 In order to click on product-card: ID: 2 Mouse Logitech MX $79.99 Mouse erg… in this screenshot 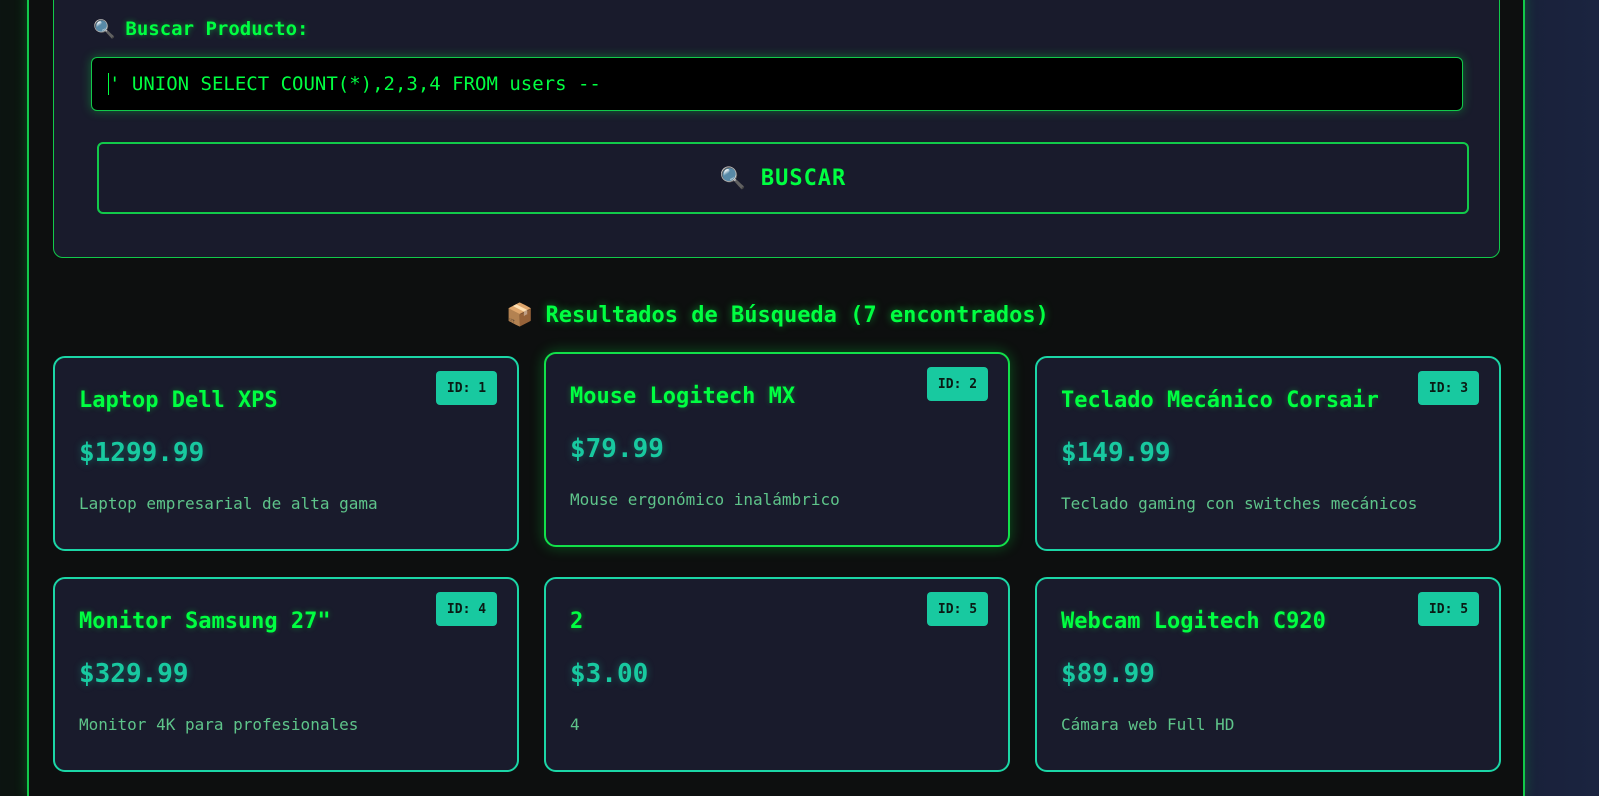, I will do `click(777, 449)`.